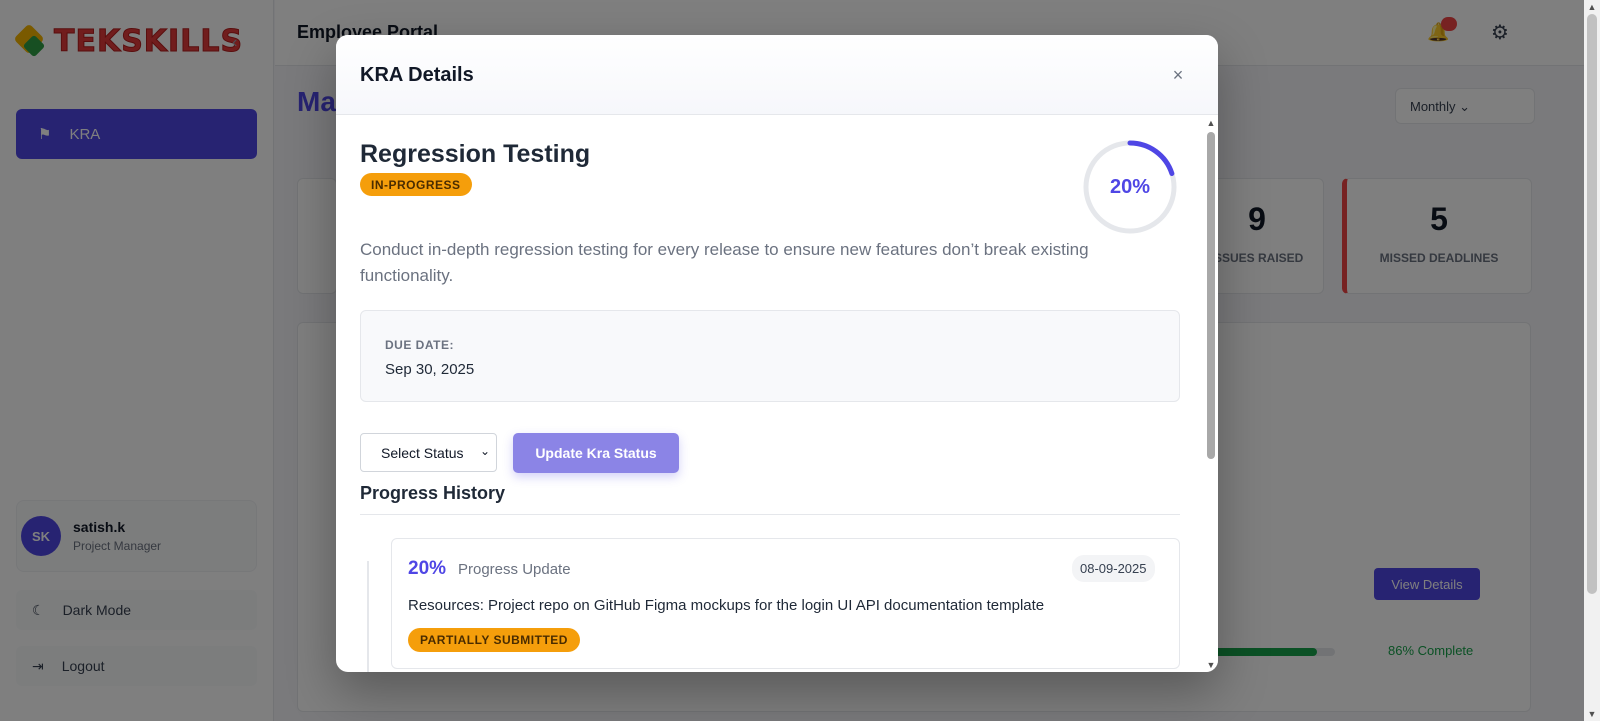 The image size is (1600, 721). What do you see at coordinates (368, 616) in the screenshot?
I see `timeline-line` at bounding box center [368, 616].